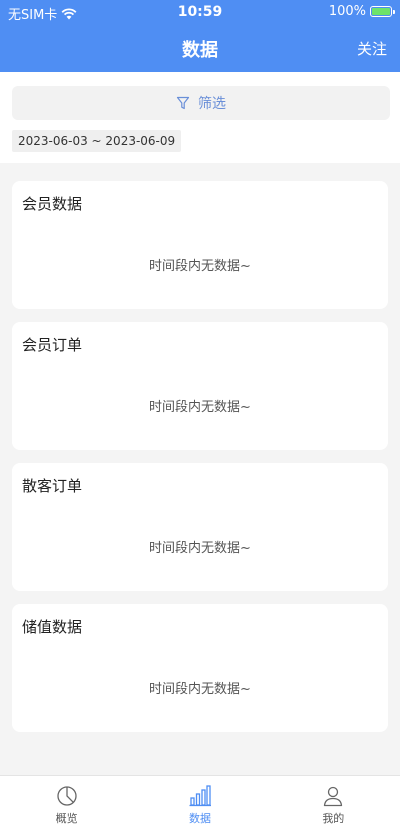 The width and height of the screenshot is (400, 831). Describe the element at coordinates (199, 818) in the screenshot. I see `tab-label: 数据` at that location.